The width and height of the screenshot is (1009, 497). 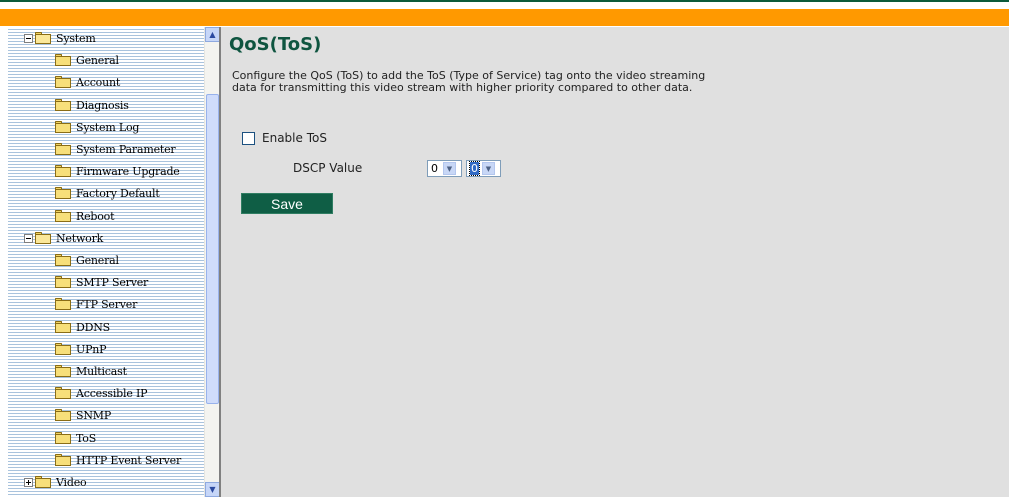 What do you see at coordinates (294, 138) in the screenshot?
I see `enable-tos-label: Enable ToS` at bounding box center [294, 138].